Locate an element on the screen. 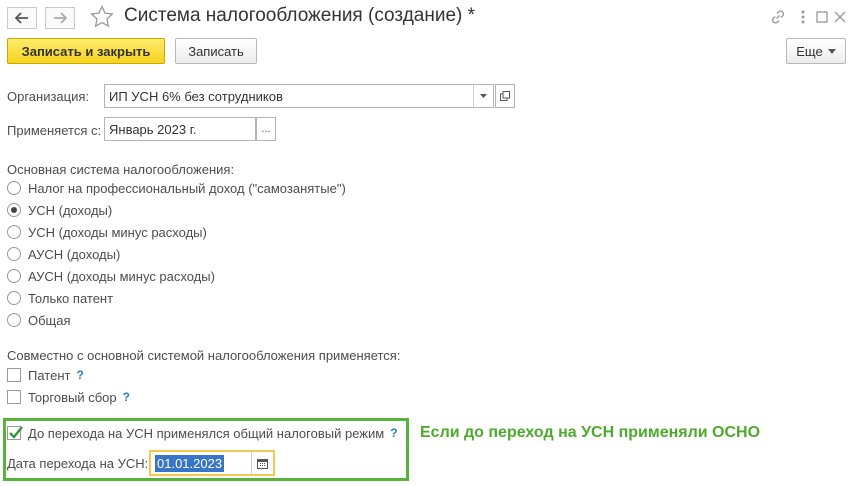 This screenshot has height=486, width=853. radio-label: Общая is located at coordinates (49, 320).